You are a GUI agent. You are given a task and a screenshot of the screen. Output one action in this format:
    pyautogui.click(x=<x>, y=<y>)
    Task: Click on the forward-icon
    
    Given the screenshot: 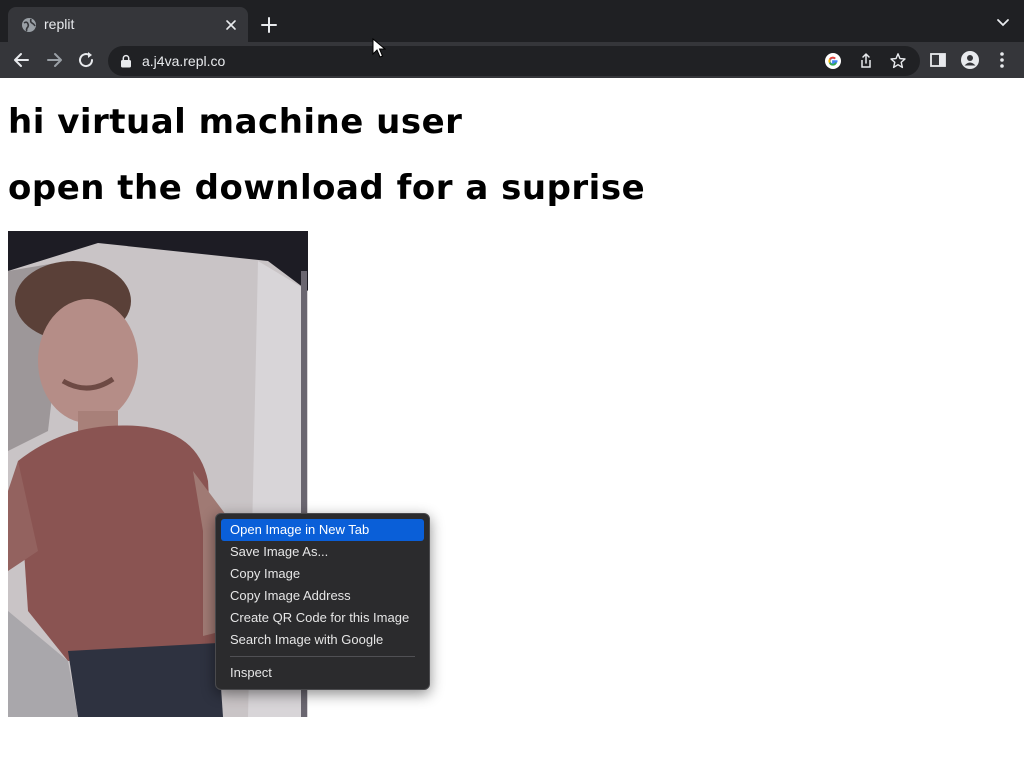 What is the action you would take?
    pyautogui.click(x=54, y=60)
    